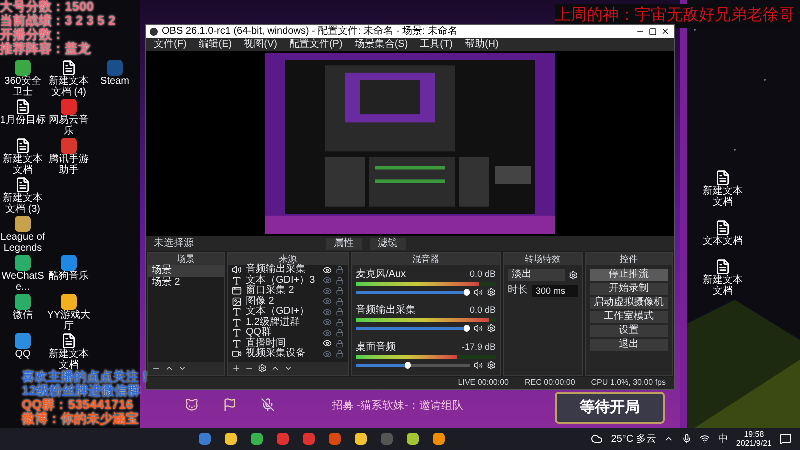  Describe the element at coordinates (288, 333) in the screenshot. I see `source-item: QQ群` at that location.